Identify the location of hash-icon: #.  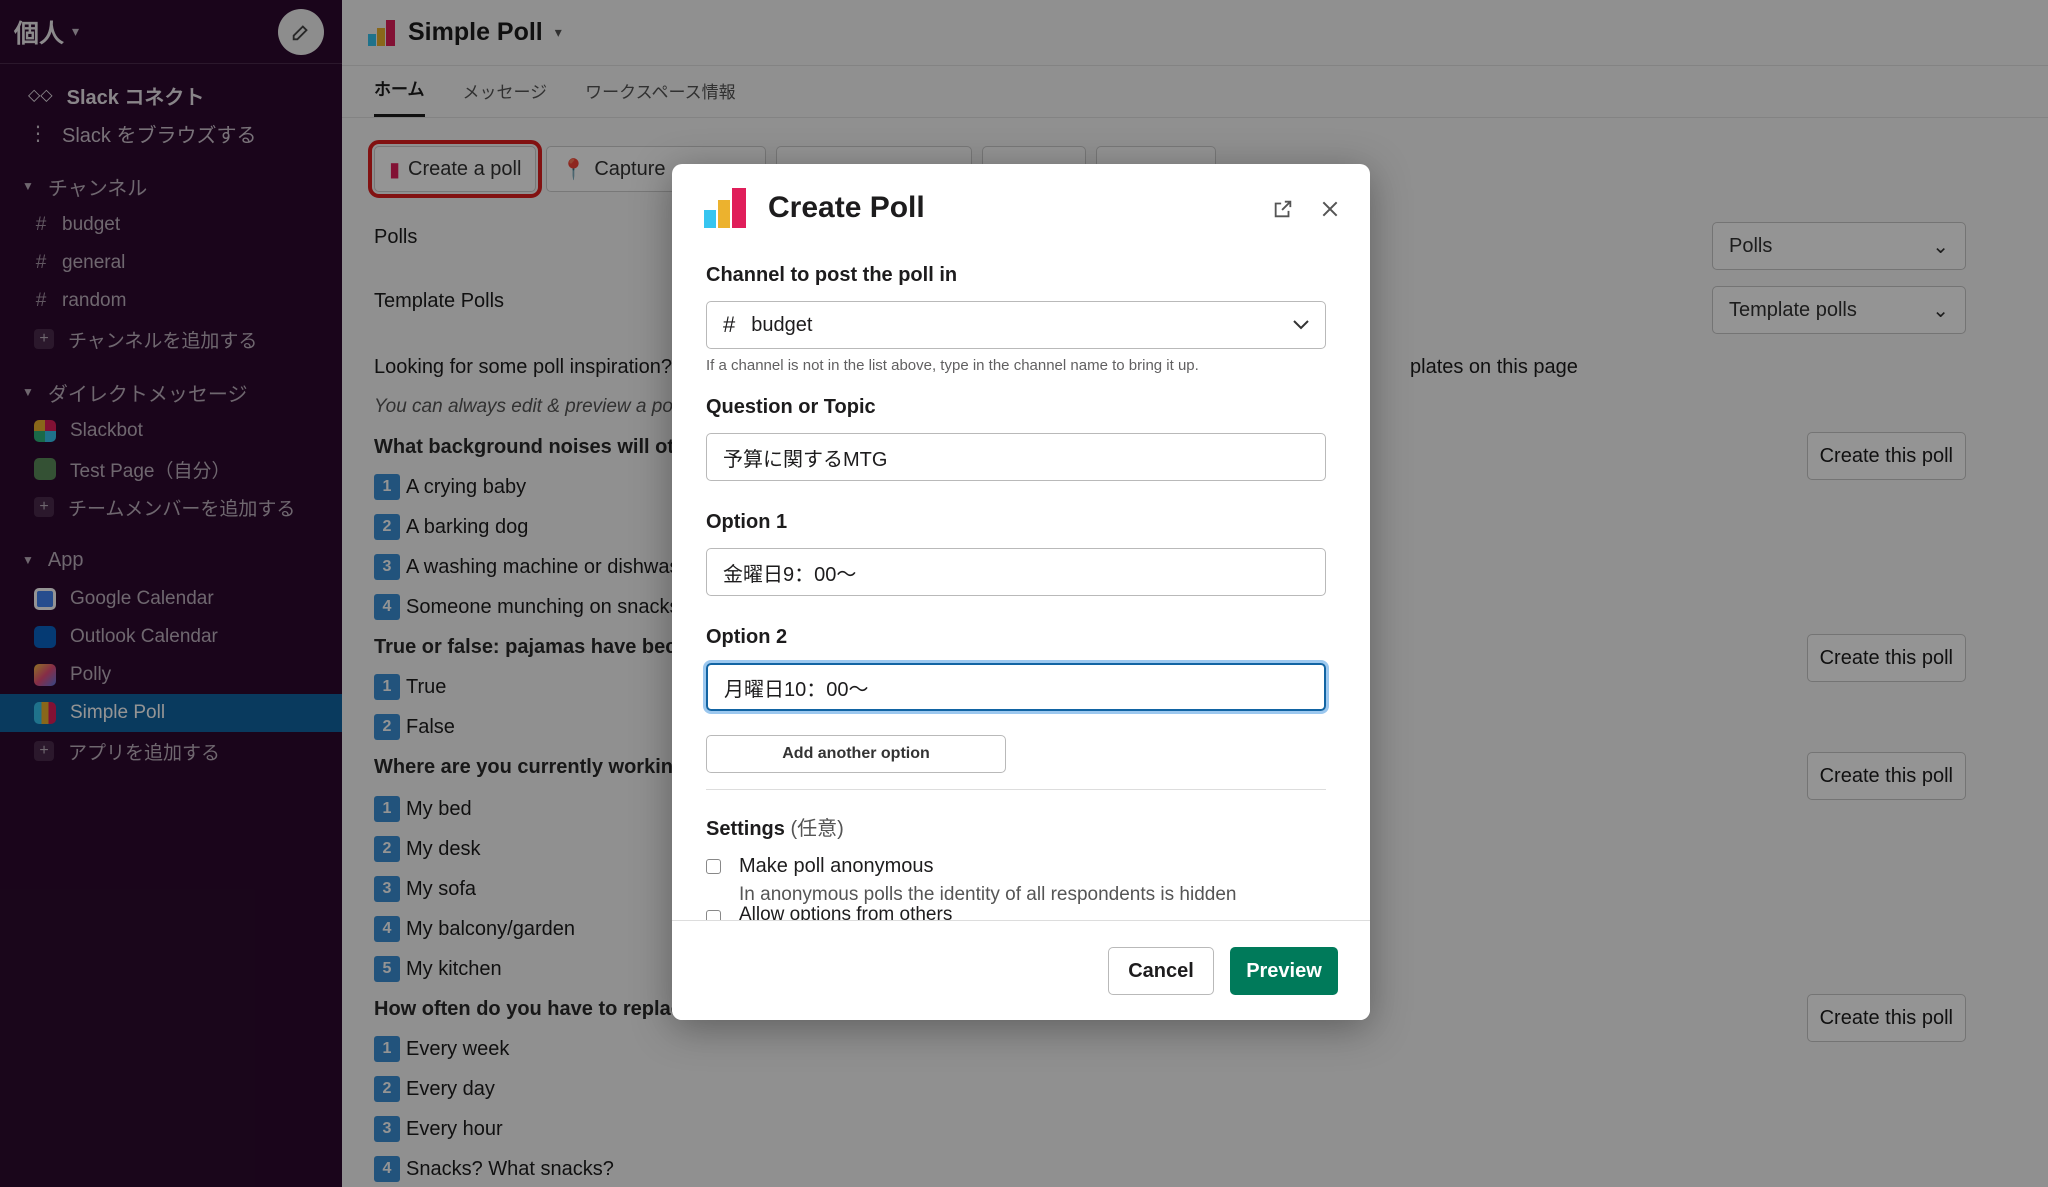
(729, 324).